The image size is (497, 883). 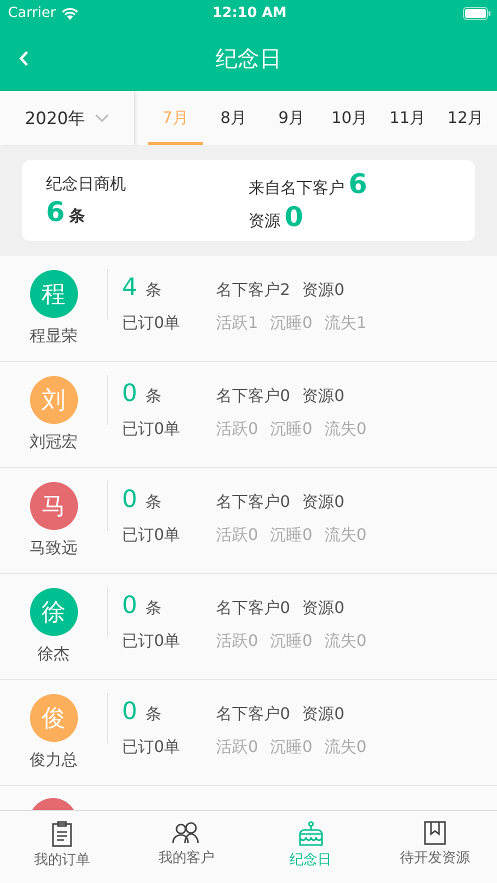 What do you see at coordinates (248, 309) in the screenshot?
I see `person-row: 程 程显荣 4 条 名下客户2 资源0 已订0单 活跃1 沉睡0 流失1` at bounding box center [248, 309].